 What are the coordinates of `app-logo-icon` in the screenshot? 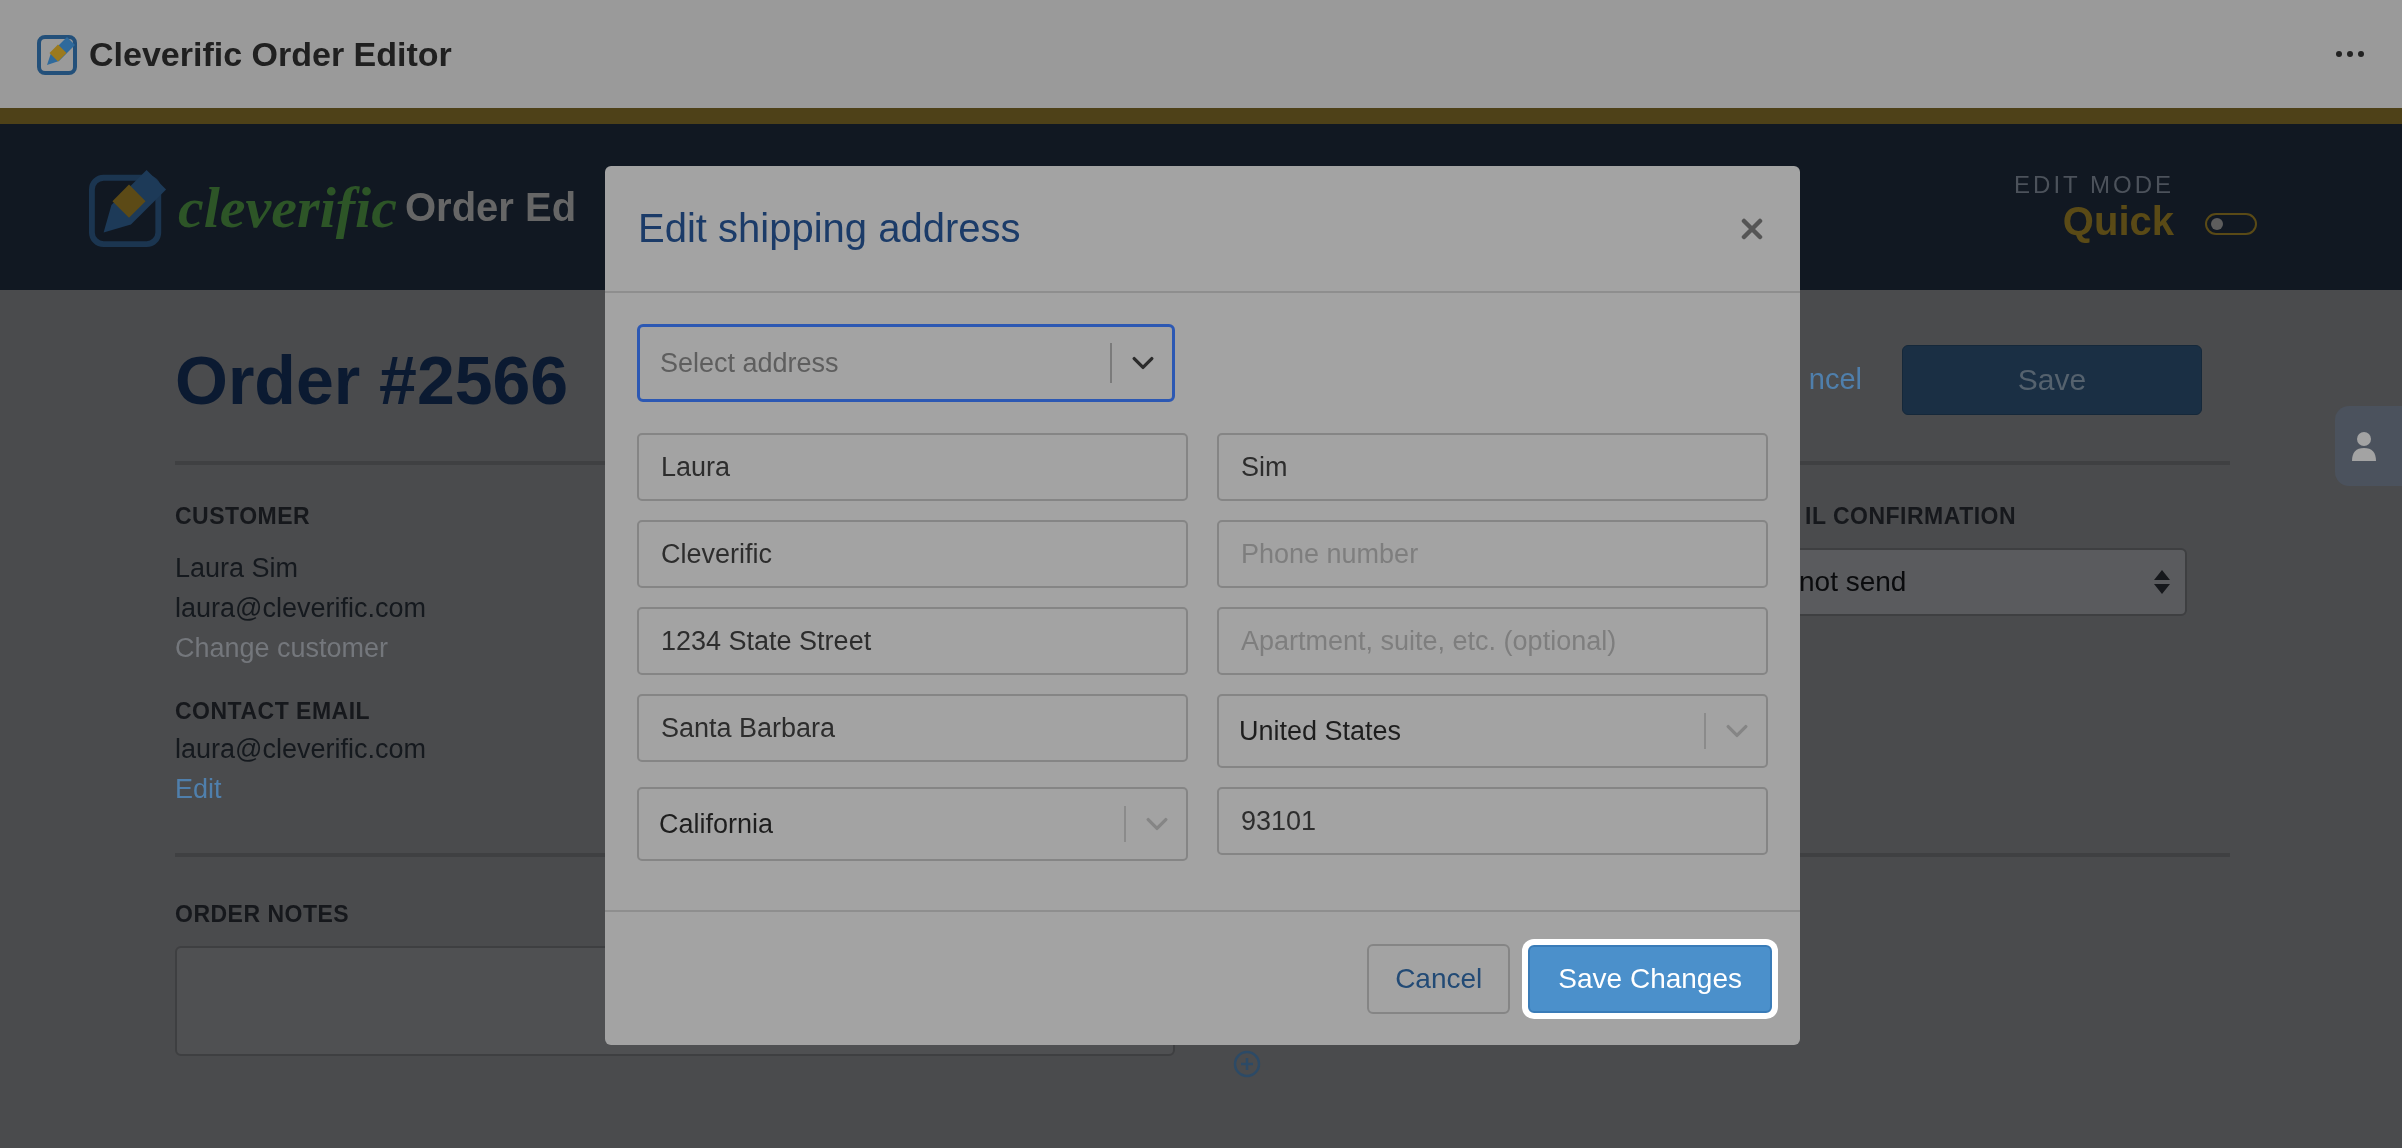 It's located at (58, 54).